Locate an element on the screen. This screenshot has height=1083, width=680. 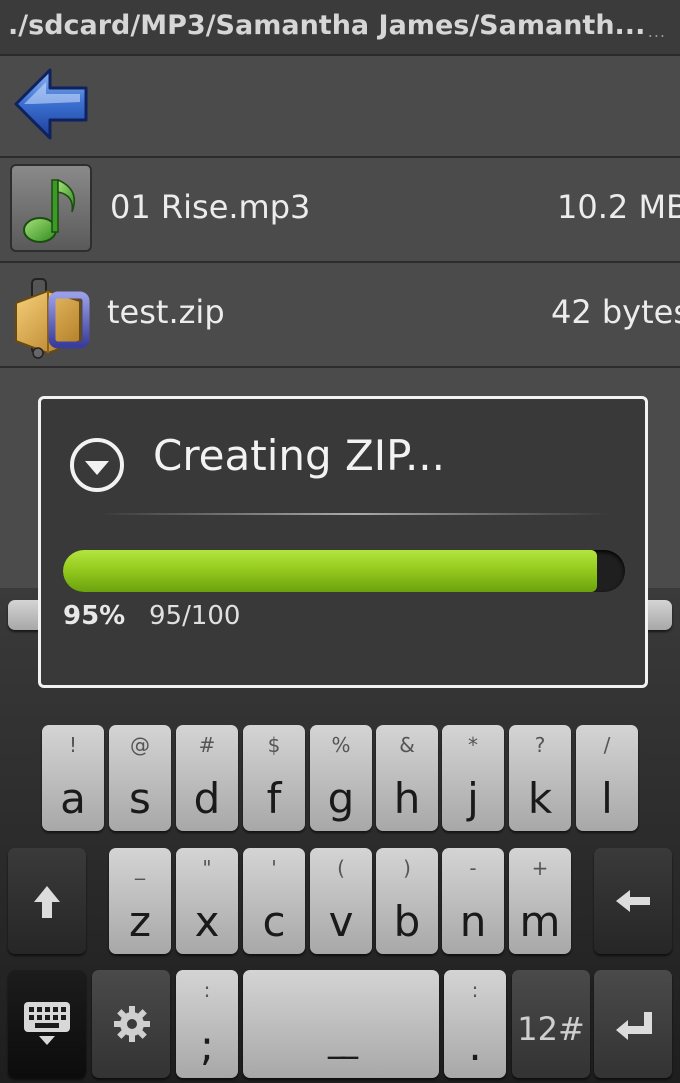
file-name: 01 Rise.mp3 is located at coordinates (210, 207).